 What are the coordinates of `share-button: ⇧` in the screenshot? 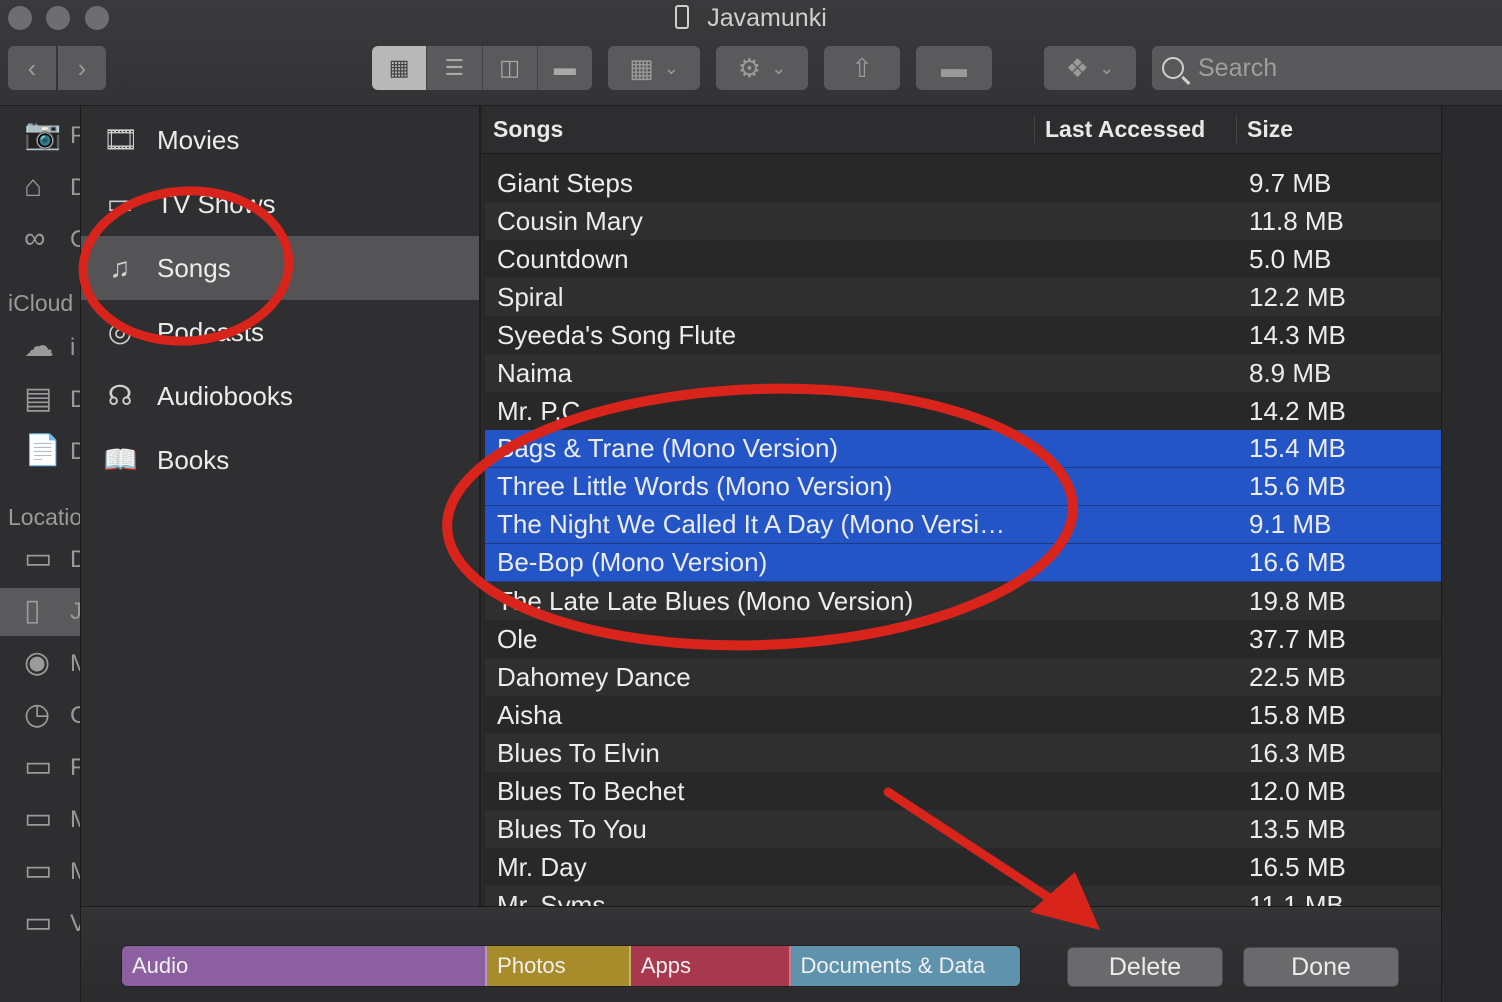 It's located at (862, 68).